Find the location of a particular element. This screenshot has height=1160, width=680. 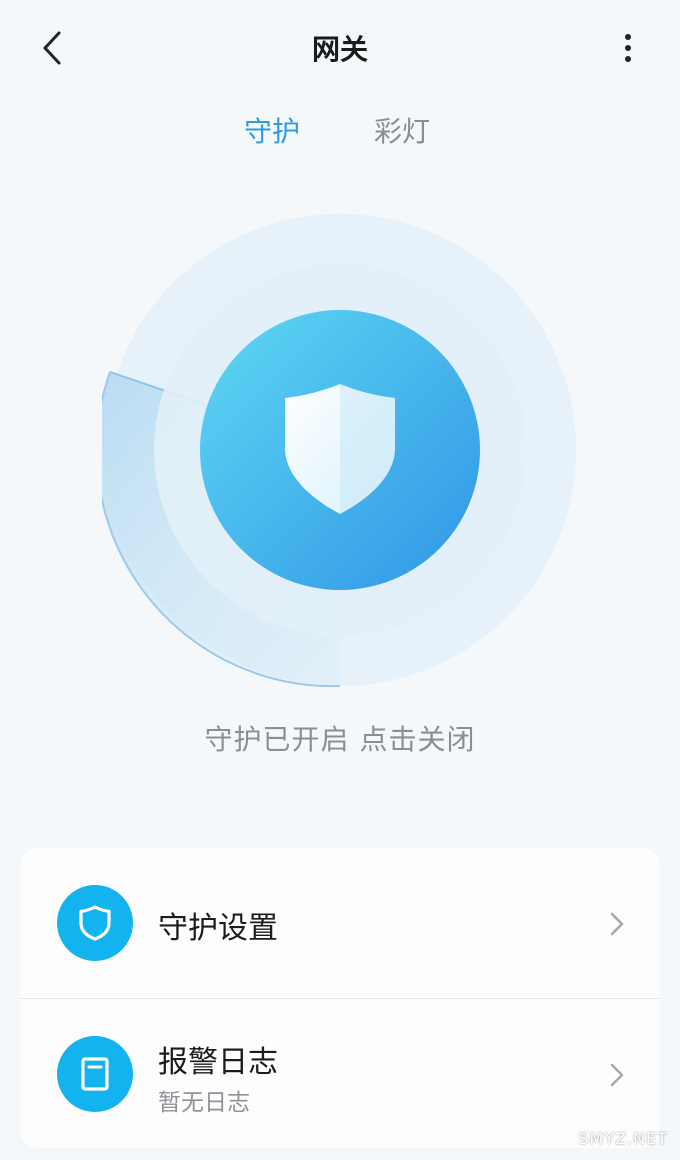

guard-settings-row: 守护设置 is located at coordinates (340, 923).